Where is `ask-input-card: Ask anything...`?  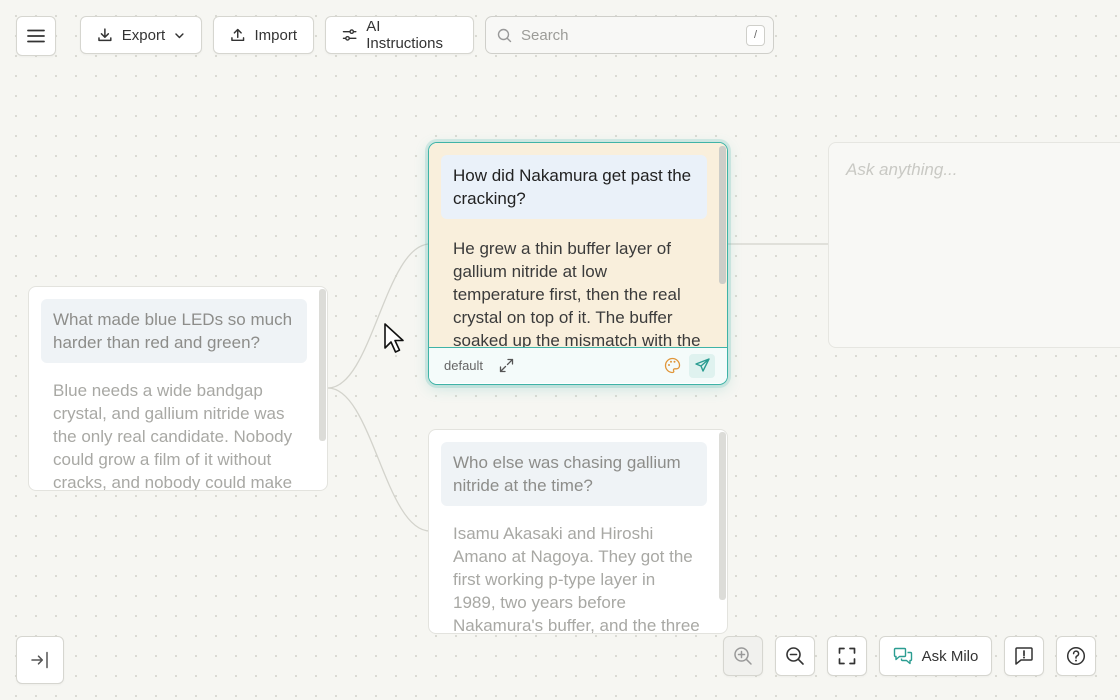 ask-input-card: Ask anything... is located at coordinates (974, 245).